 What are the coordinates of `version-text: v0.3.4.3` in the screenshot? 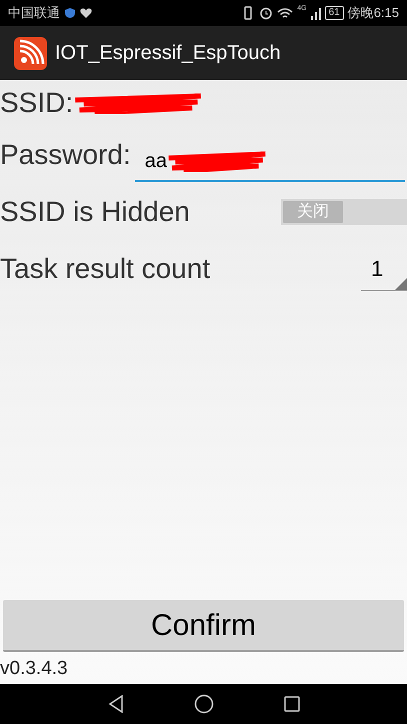 It's located at (34, 669).